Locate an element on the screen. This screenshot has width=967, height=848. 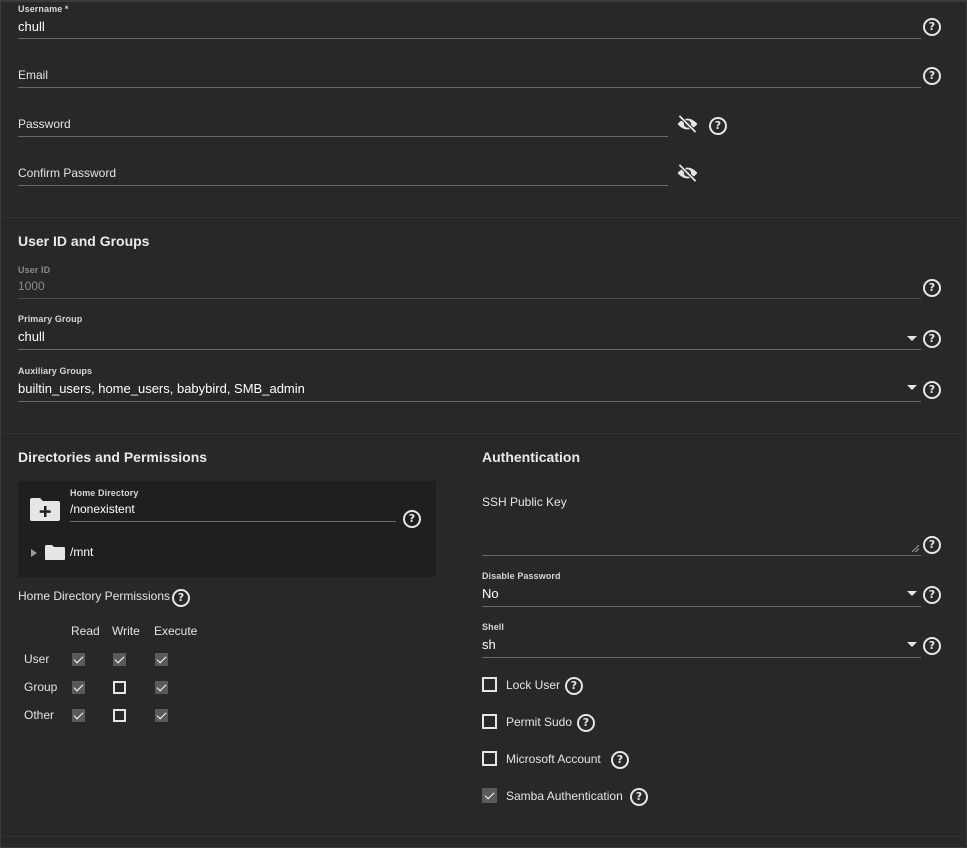
shell-label: Shell is located at coordinates (493, 627).